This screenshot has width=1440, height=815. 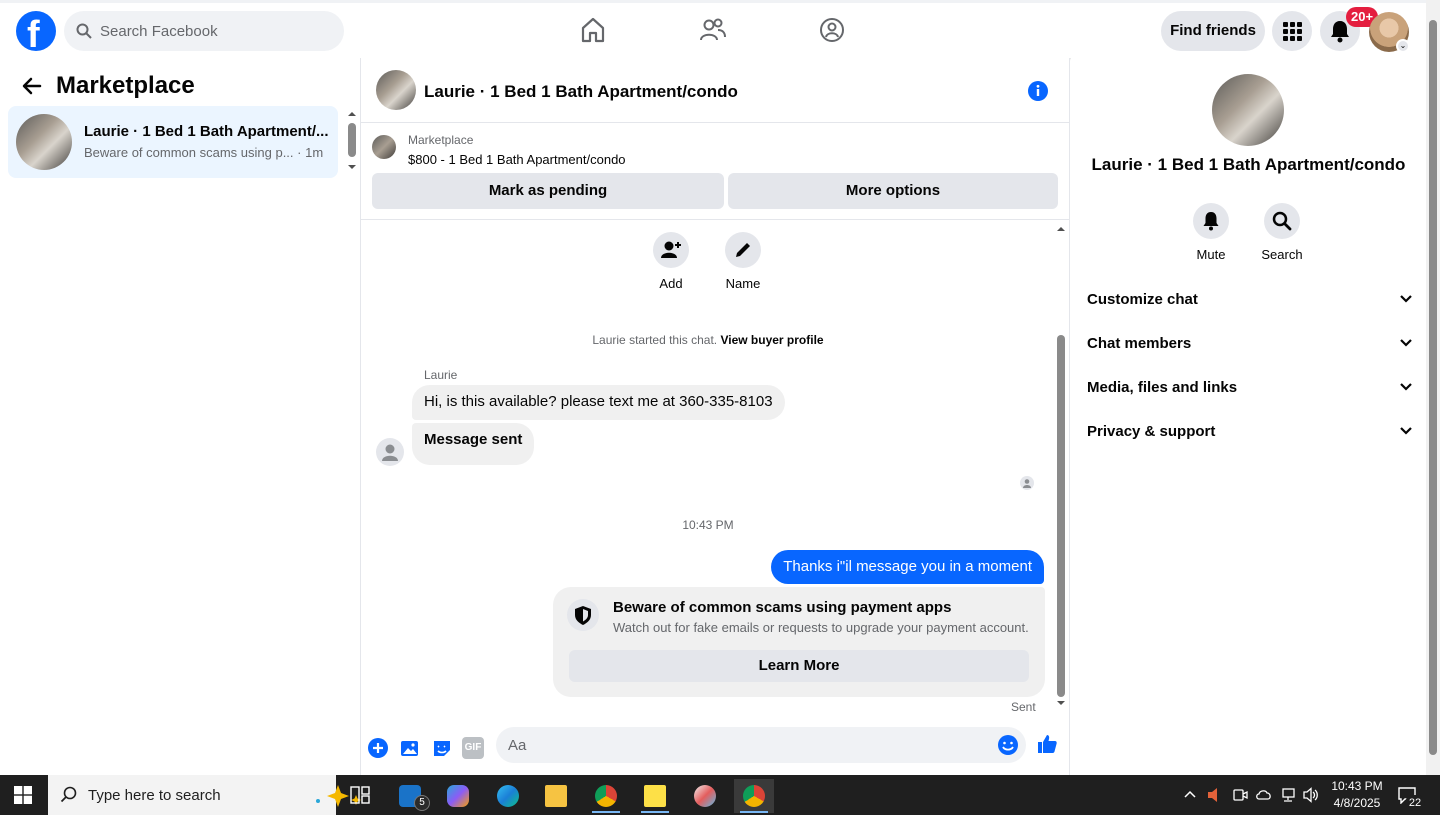 What do you see at coordinates (390, 452) in the screenshot?
I see `sender-avatar` at bounding box center [390, 452].